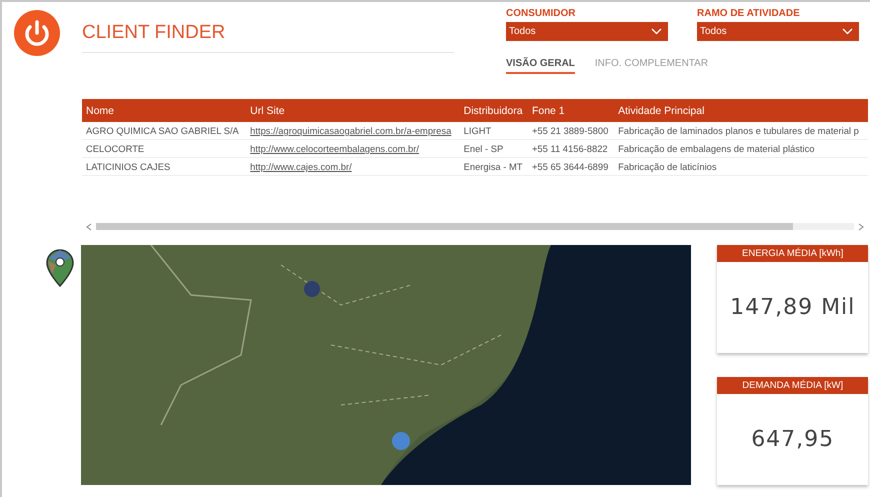  I want to click on kpi-title: ENERGIA MÉDIA [kWh], so click(792, 253).